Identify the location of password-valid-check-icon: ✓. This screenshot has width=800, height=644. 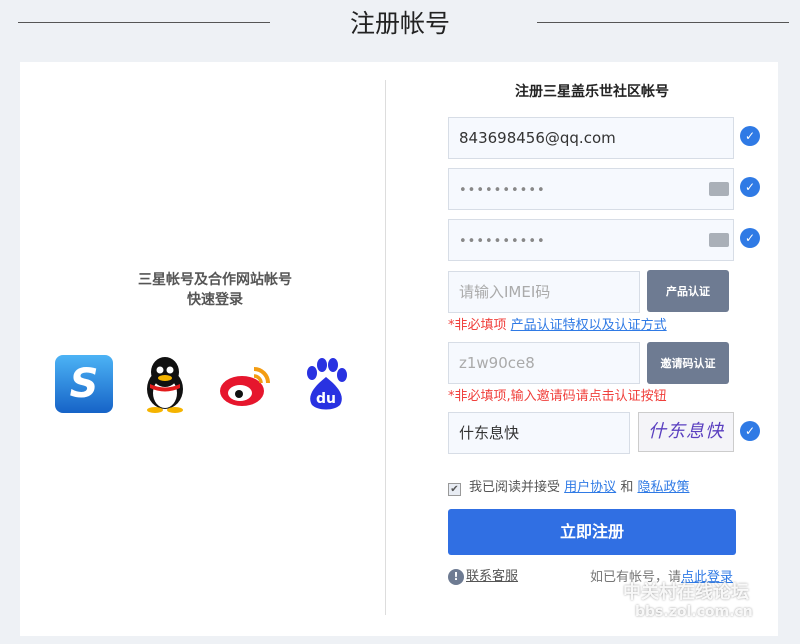
(750, 187).